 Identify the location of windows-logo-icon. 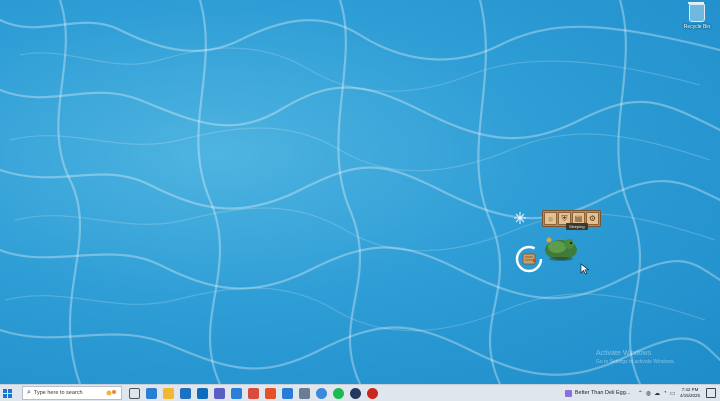
(7, 393).